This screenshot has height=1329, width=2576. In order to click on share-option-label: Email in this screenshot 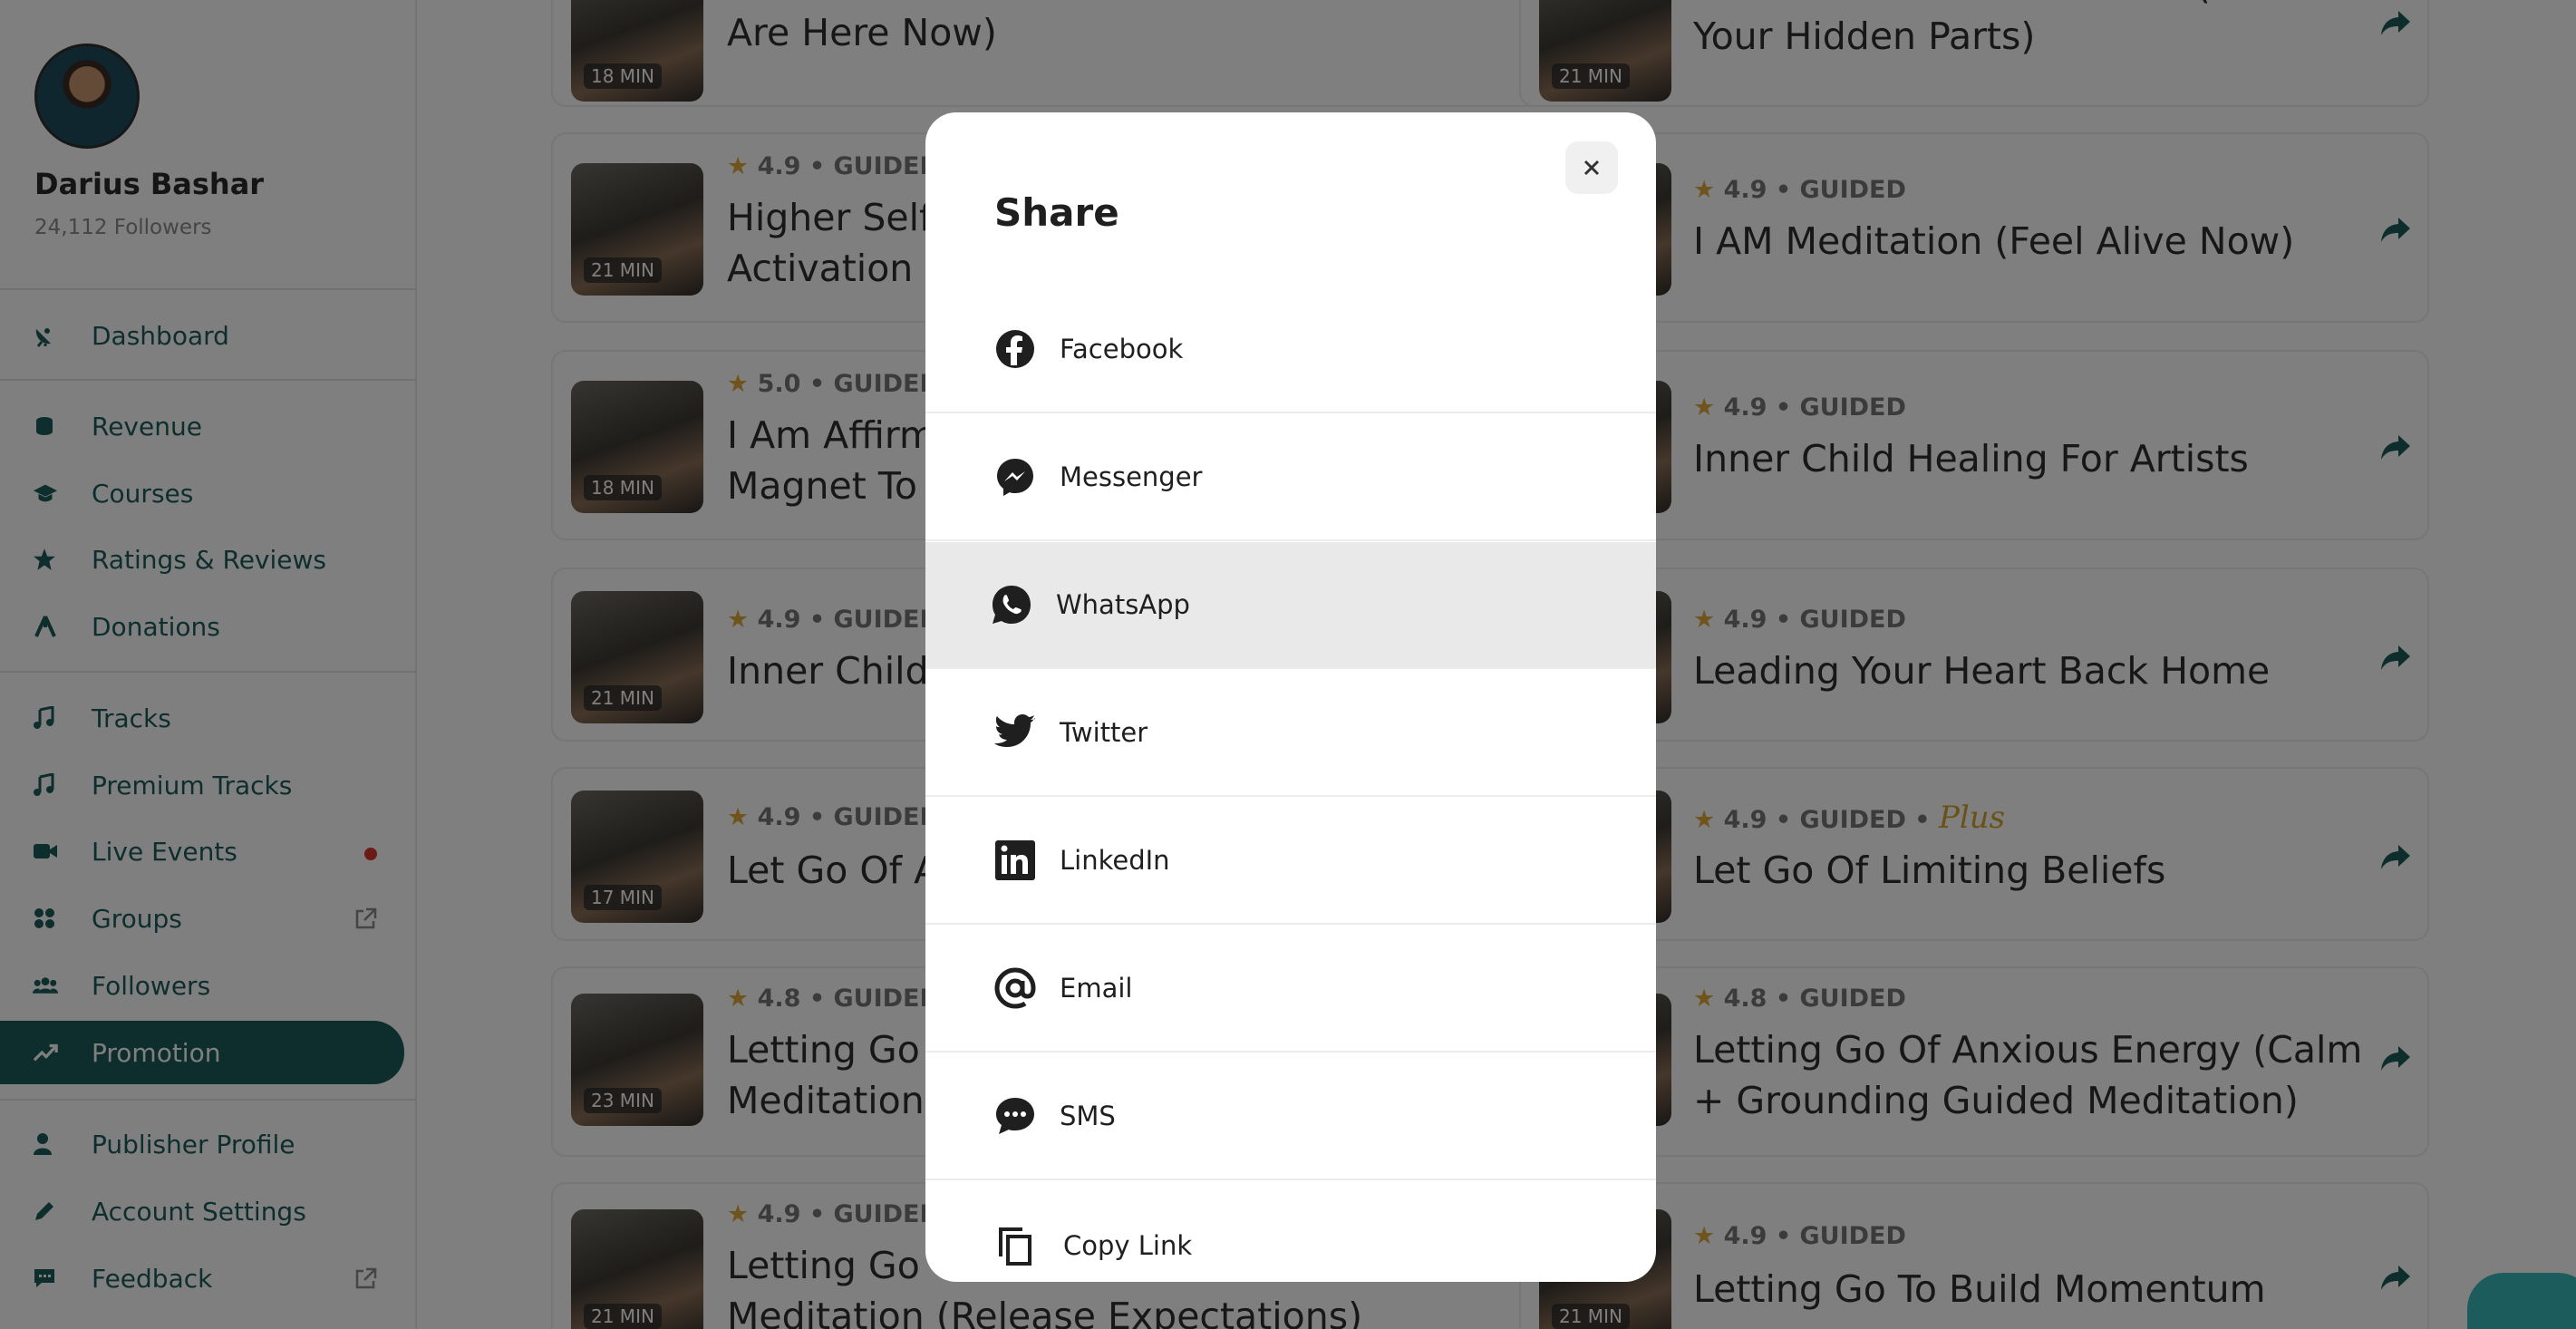, I will do `click(1096, 988)`.